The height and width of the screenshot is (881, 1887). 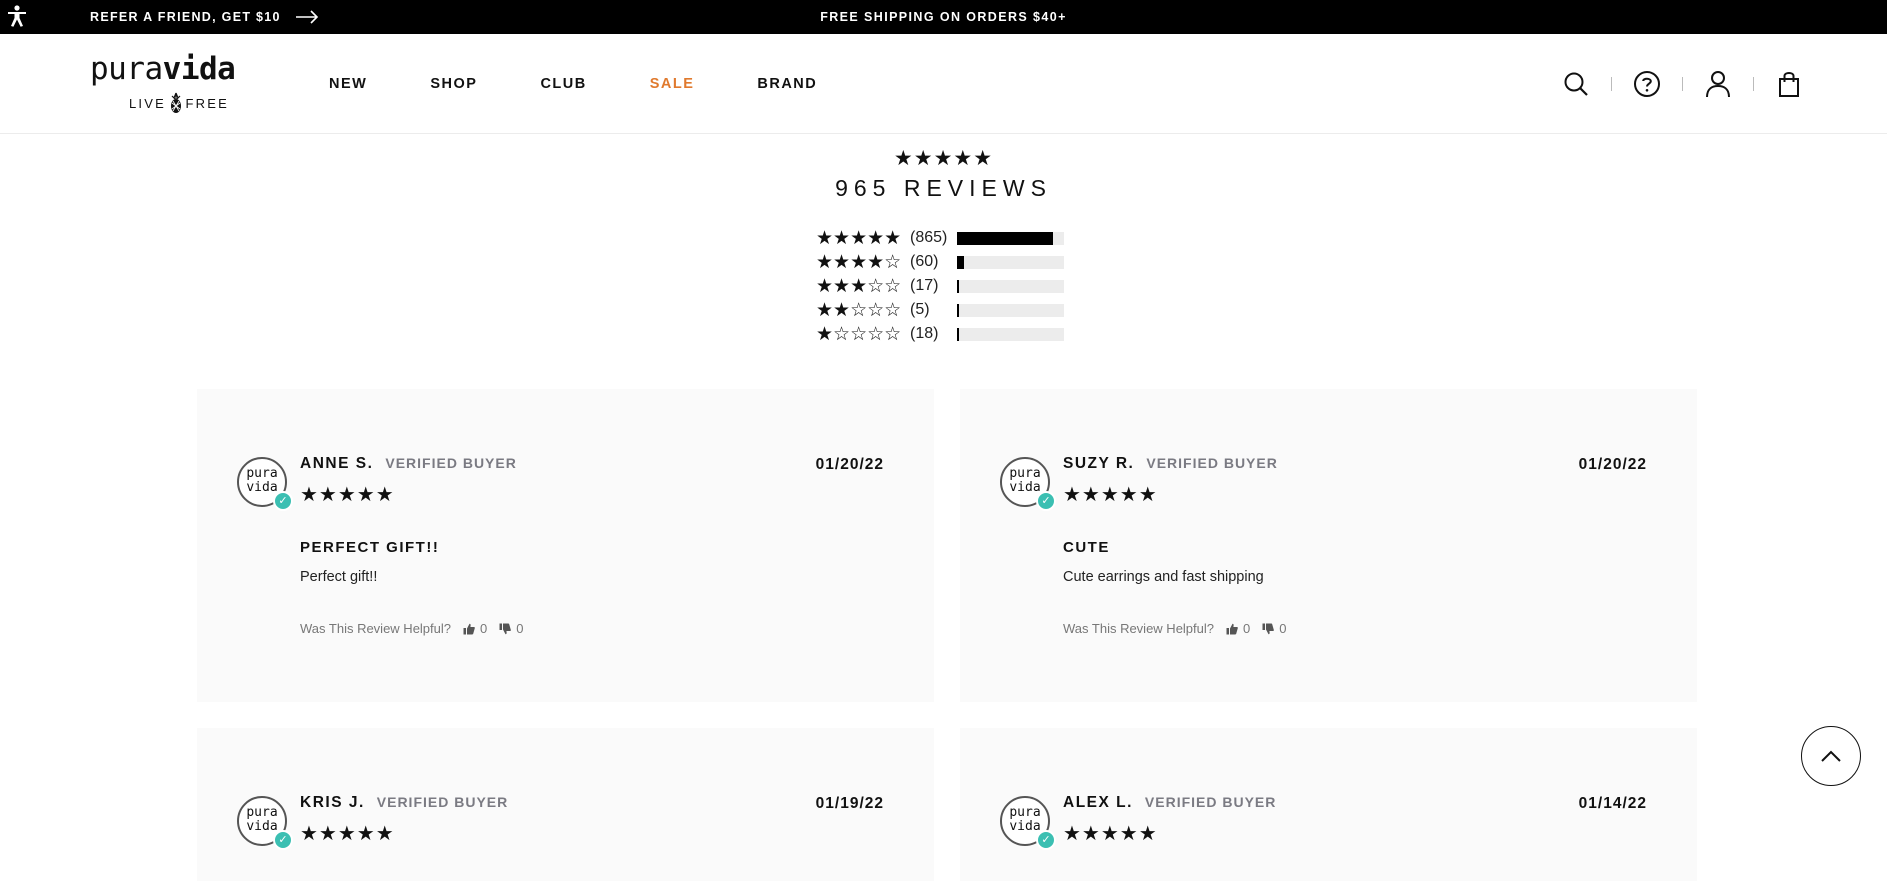 I want to click on author-name: ANNE S., so click(x=337, y=463).